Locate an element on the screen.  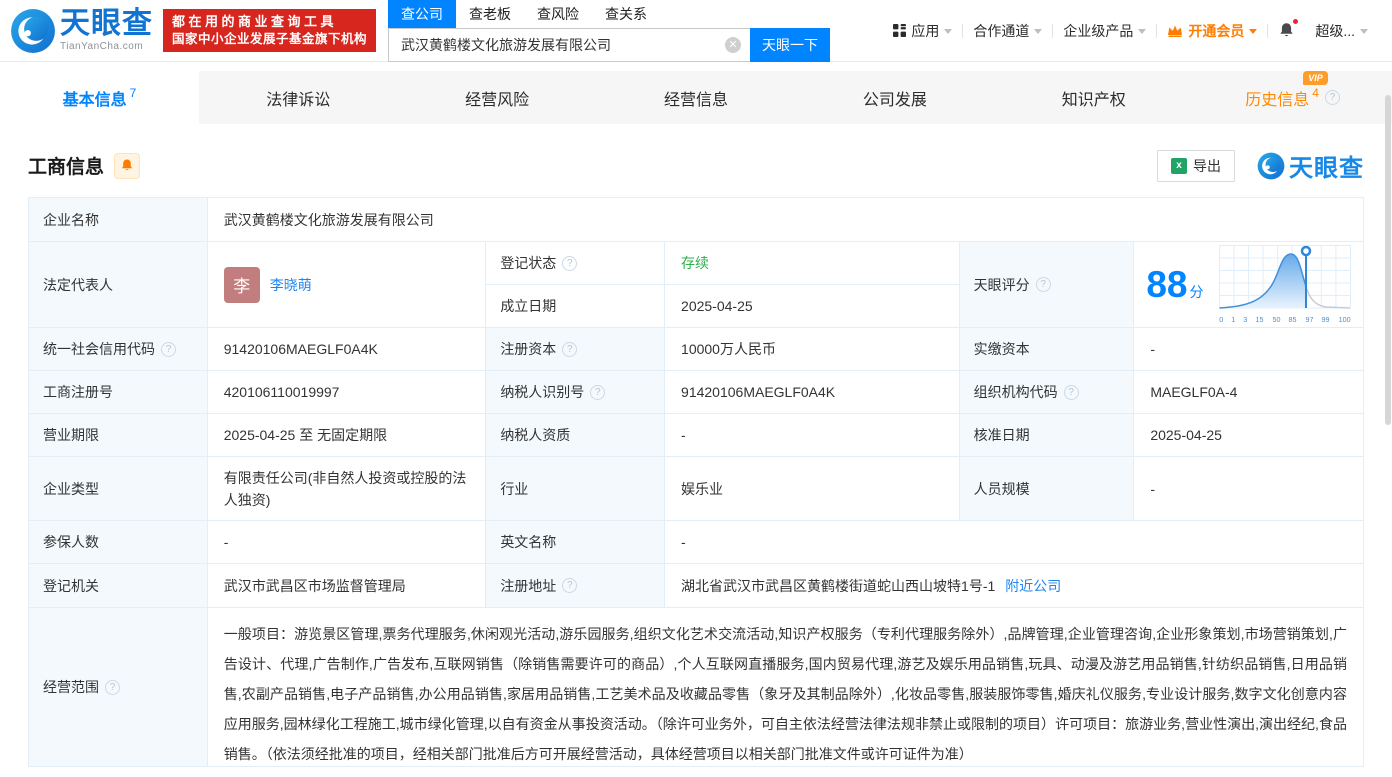
nearby-companies-link: 附近公司 is located at coordinates (1033, 586).